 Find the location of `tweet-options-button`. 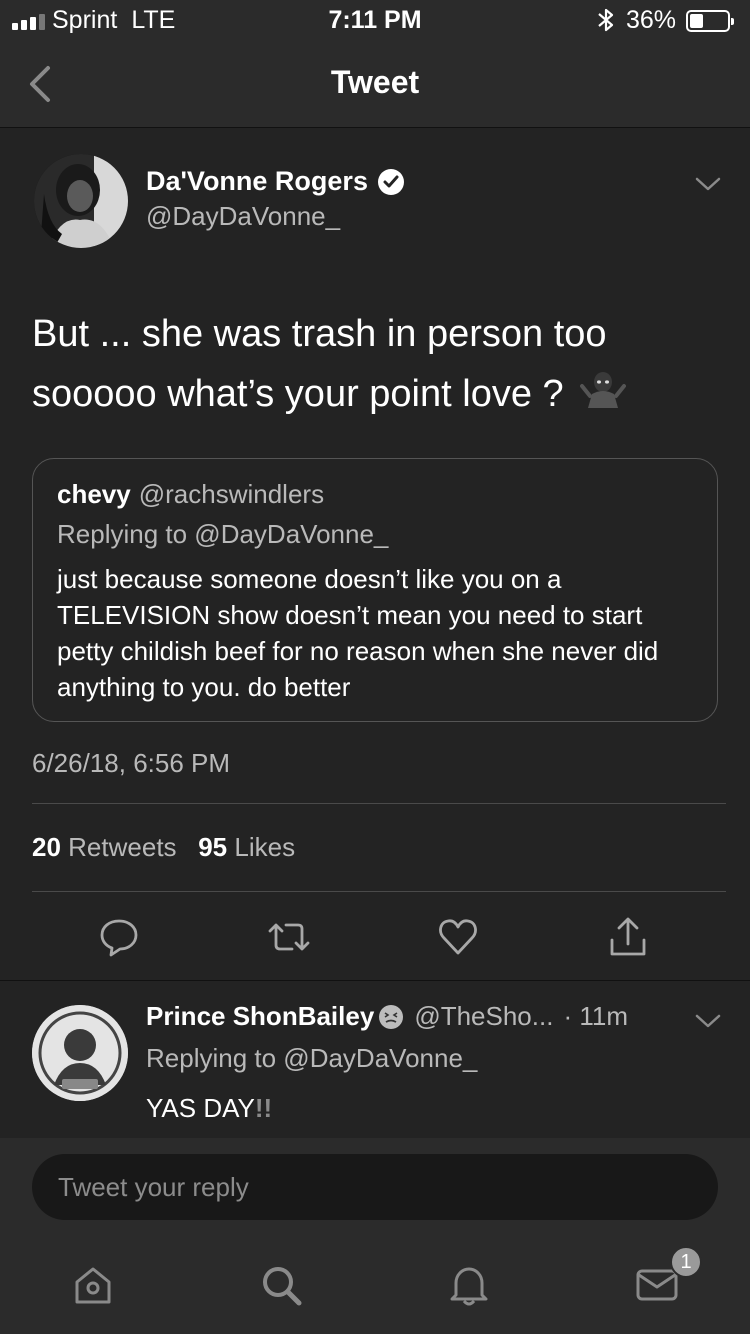

tweet-options-button is located at coordinates (708, 184).